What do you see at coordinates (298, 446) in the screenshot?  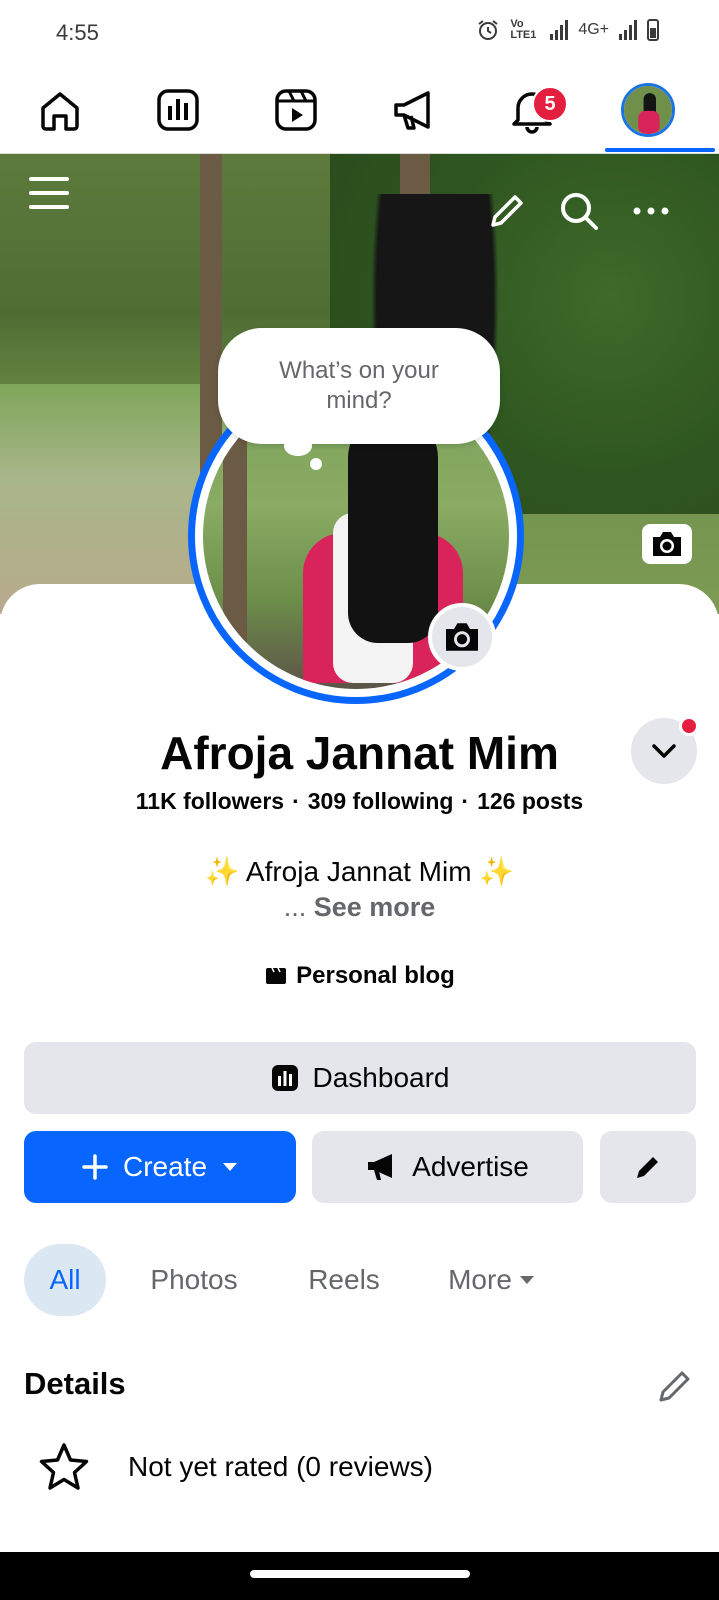 I see `bubble-tail` at bounding box center [298, 446].